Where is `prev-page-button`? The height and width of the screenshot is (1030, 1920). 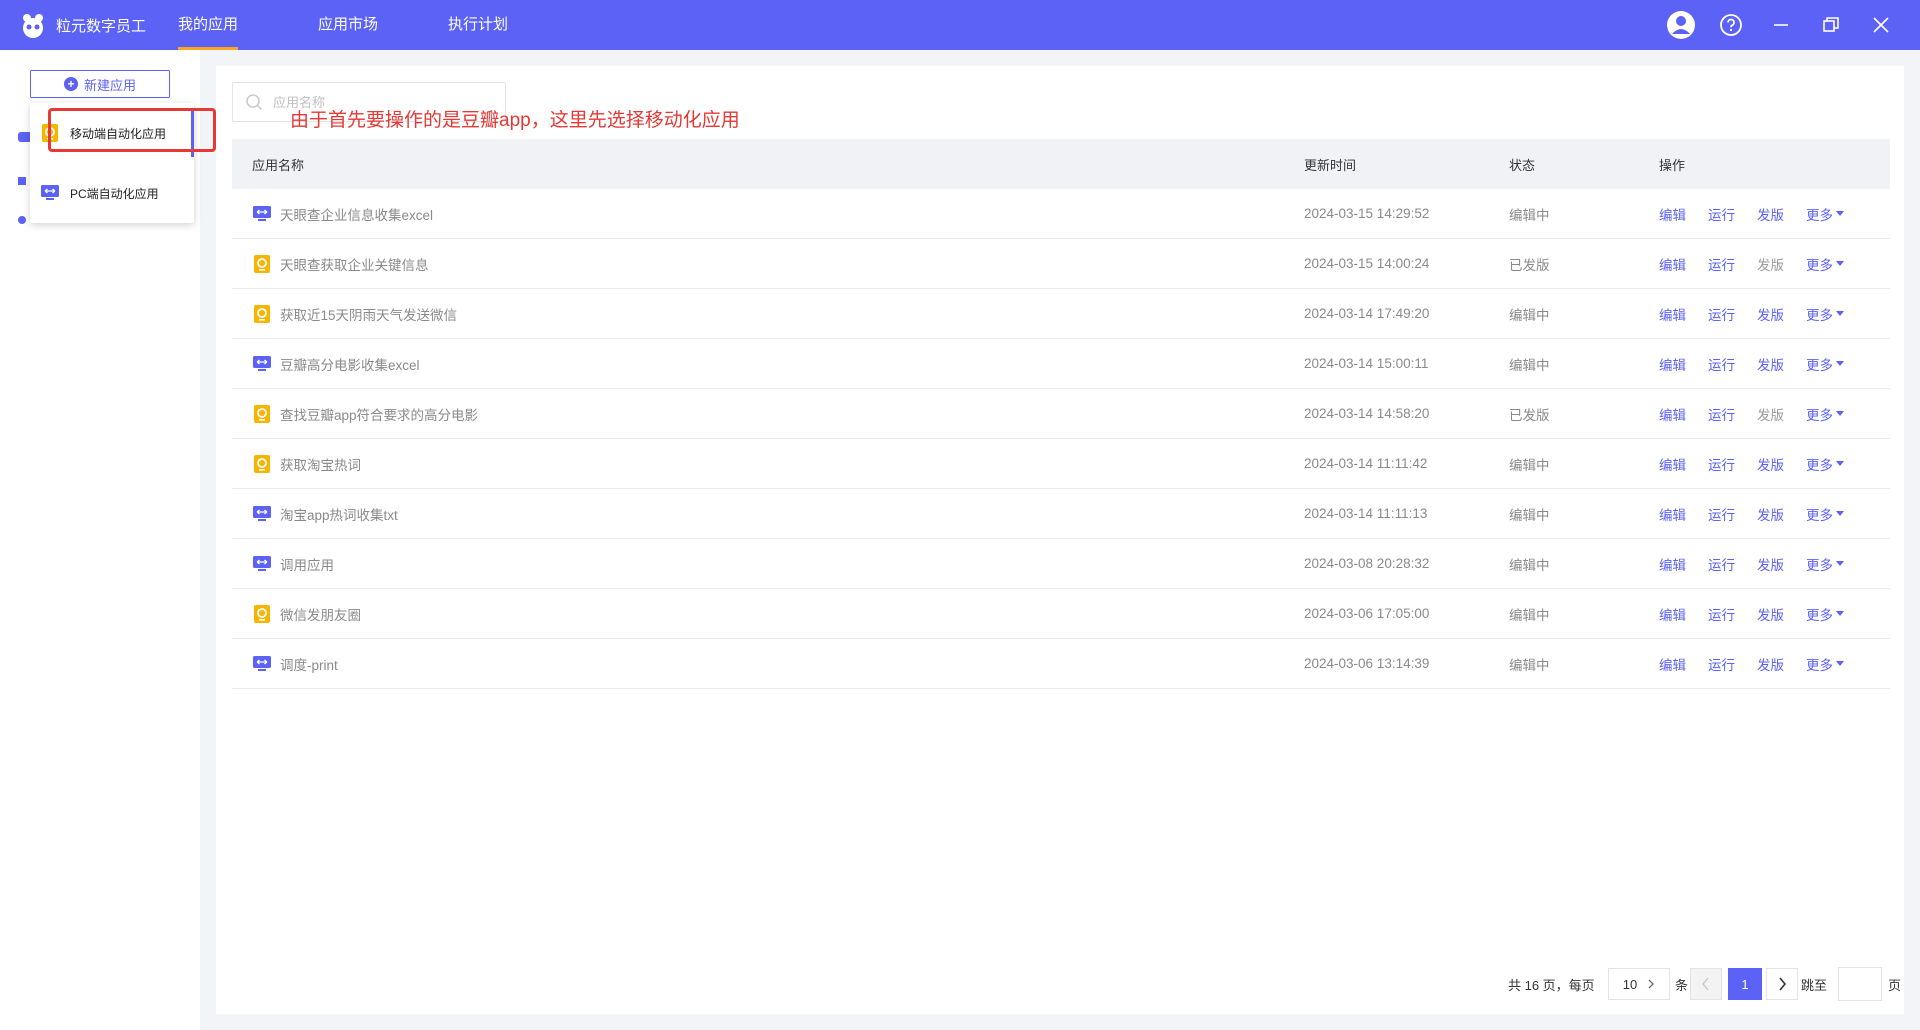
prev-page-button is located at coordinates (1706, 984).